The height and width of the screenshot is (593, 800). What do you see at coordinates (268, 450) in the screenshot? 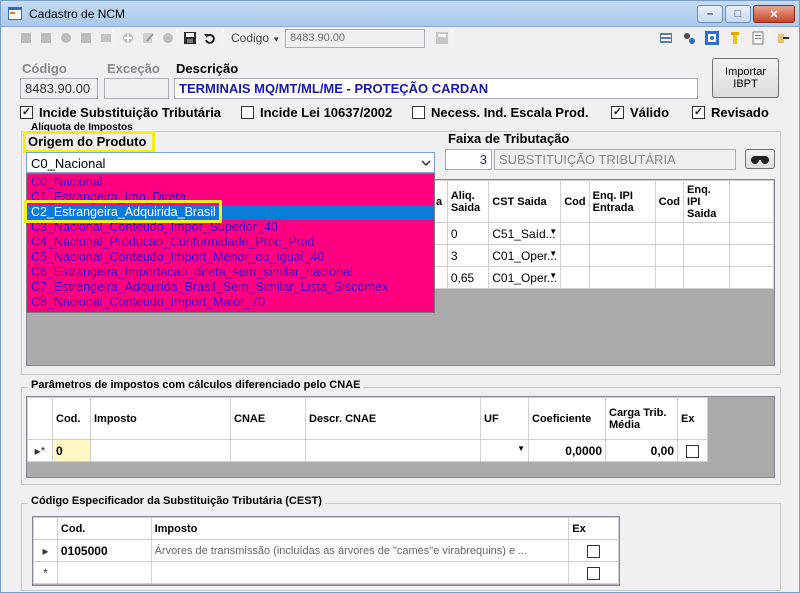
I see `cnae-cnae-cell` at bounding box center [268, 450].